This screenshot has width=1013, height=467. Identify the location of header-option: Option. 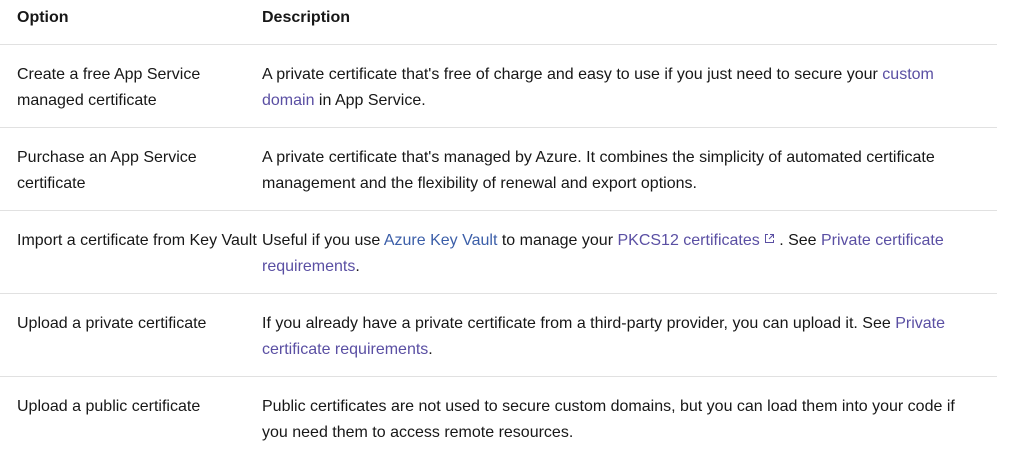
(131, 22).